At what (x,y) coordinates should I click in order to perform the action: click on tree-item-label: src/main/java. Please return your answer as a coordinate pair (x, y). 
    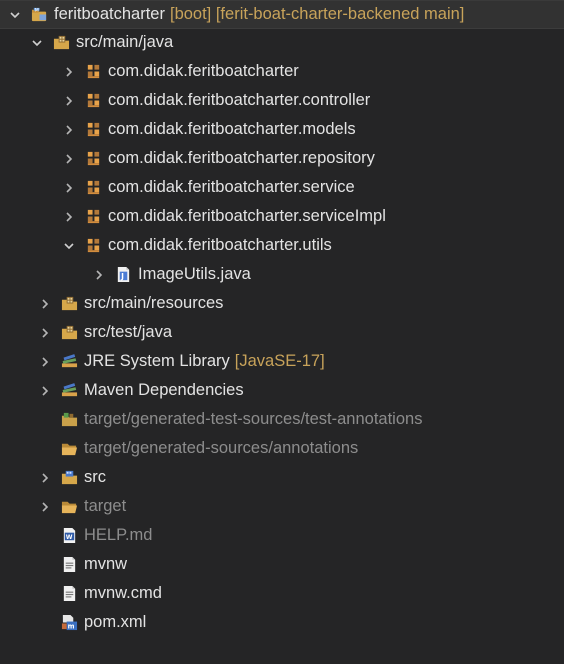
    Looking at the image, I should click on (125, 42).